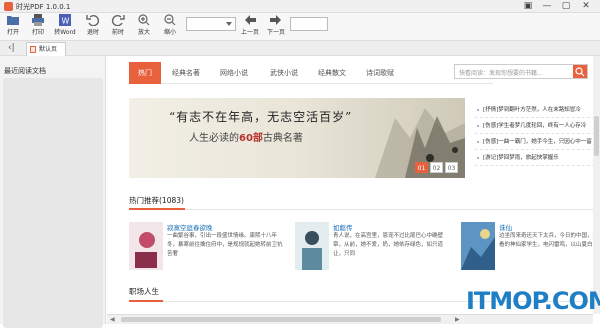 The image size is (600, 328). I want to click on print-button: 打印, so click(38, 27).